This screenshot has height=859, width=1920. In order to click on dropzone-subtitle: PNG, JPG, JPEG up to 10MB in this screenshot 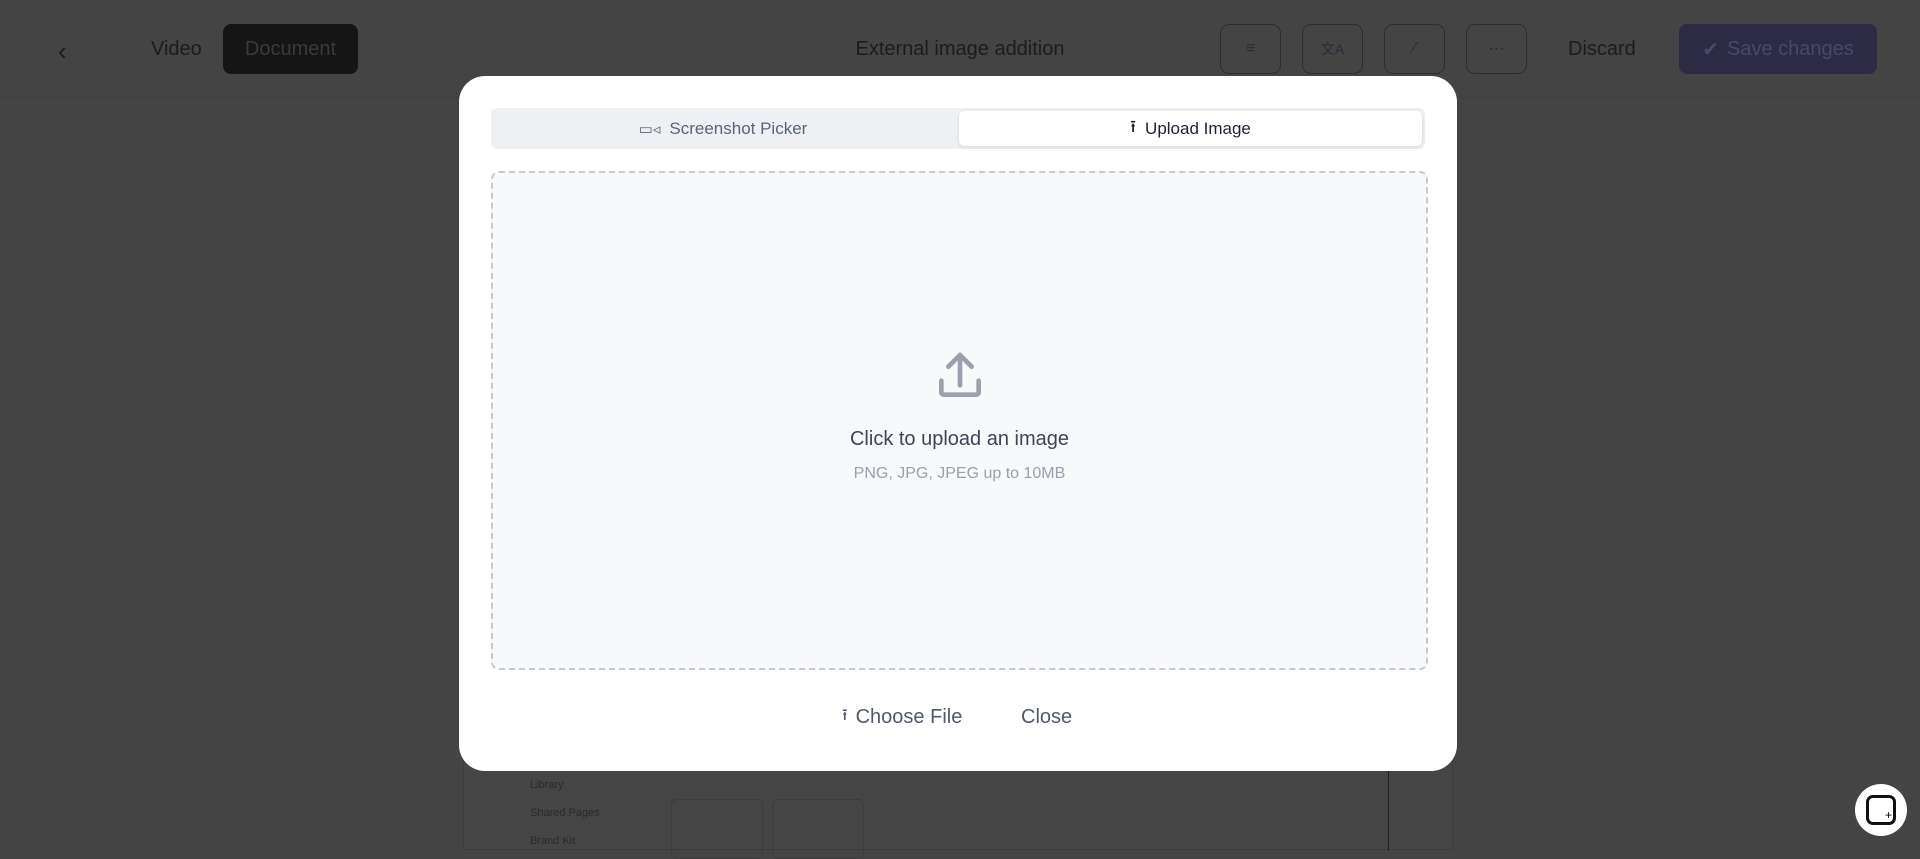, I will do `click(959, 473)`.